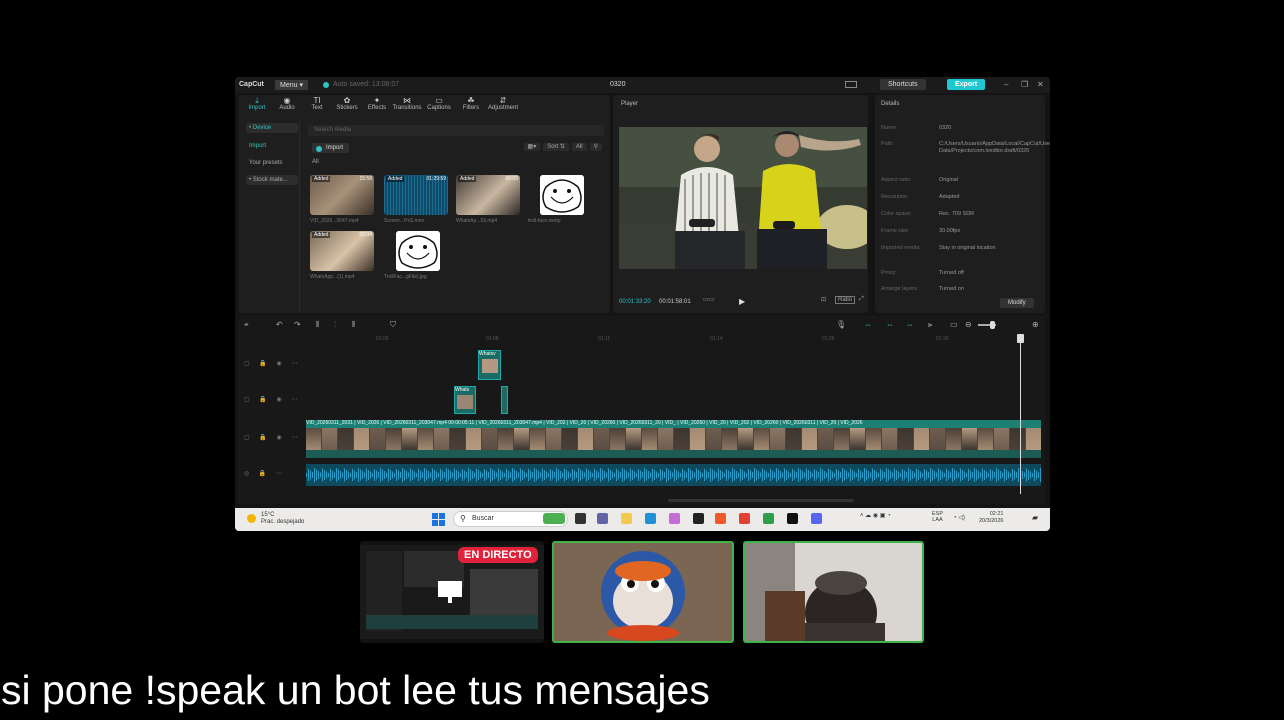 The width and height of the screenshot is (1284, 720). I want to click on menu-button: Menu ▾, so click(291, 85).